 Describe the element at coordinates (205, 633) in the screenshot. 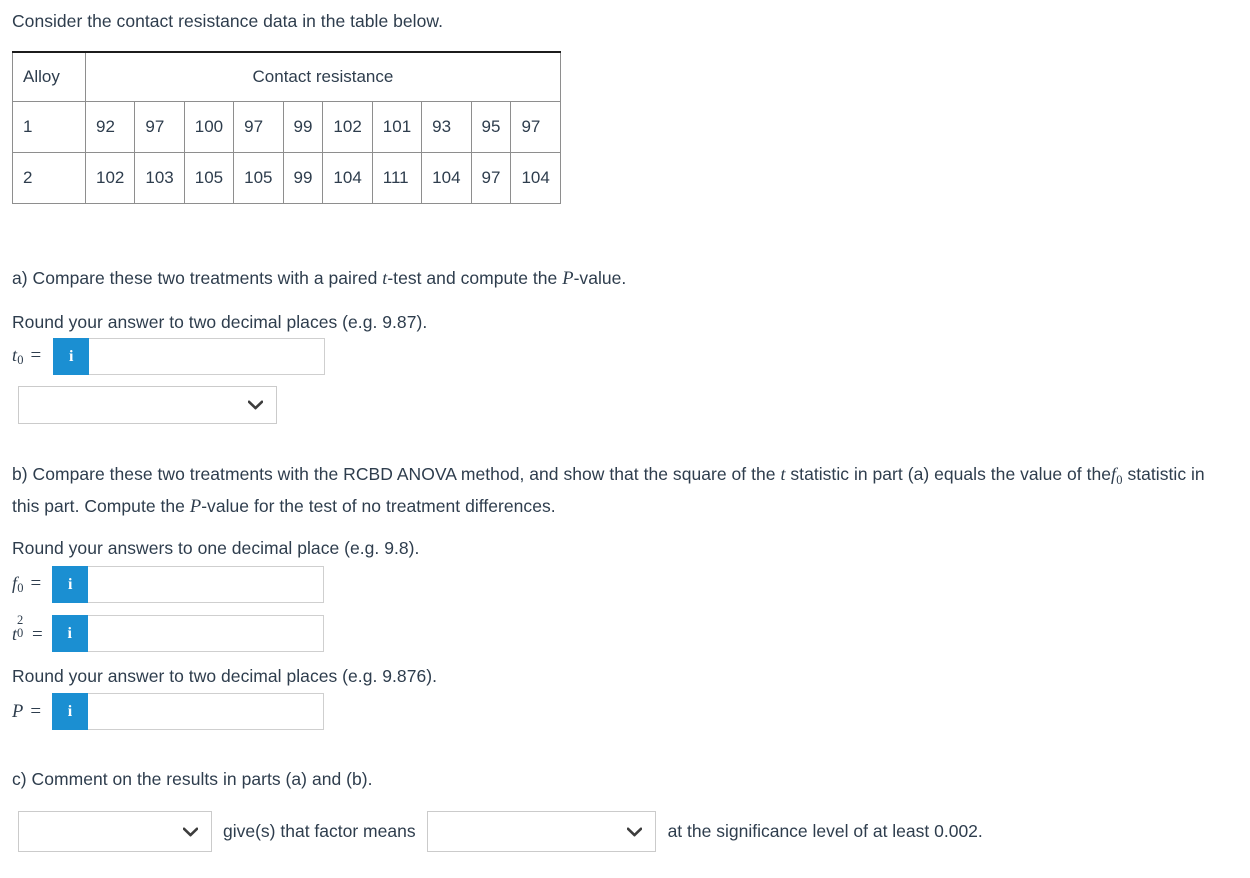

I see `t0-squared-input` at that location.